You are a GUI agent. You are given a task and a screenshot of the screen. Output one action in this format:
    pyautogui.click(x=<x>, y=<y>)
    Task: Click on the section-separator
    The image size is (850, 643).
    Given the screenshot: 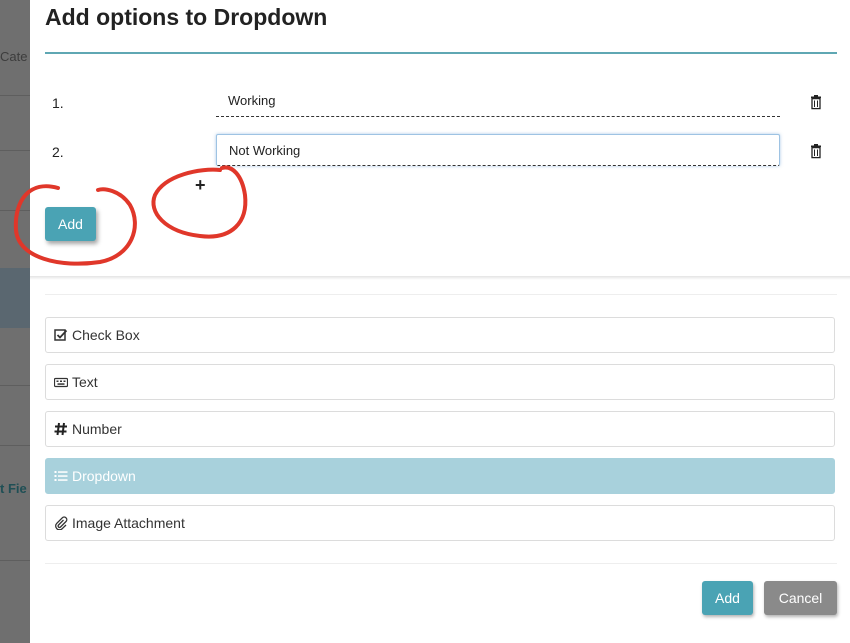 What is the action you would take?
    pyautogui.click(x=440, y=278)
    